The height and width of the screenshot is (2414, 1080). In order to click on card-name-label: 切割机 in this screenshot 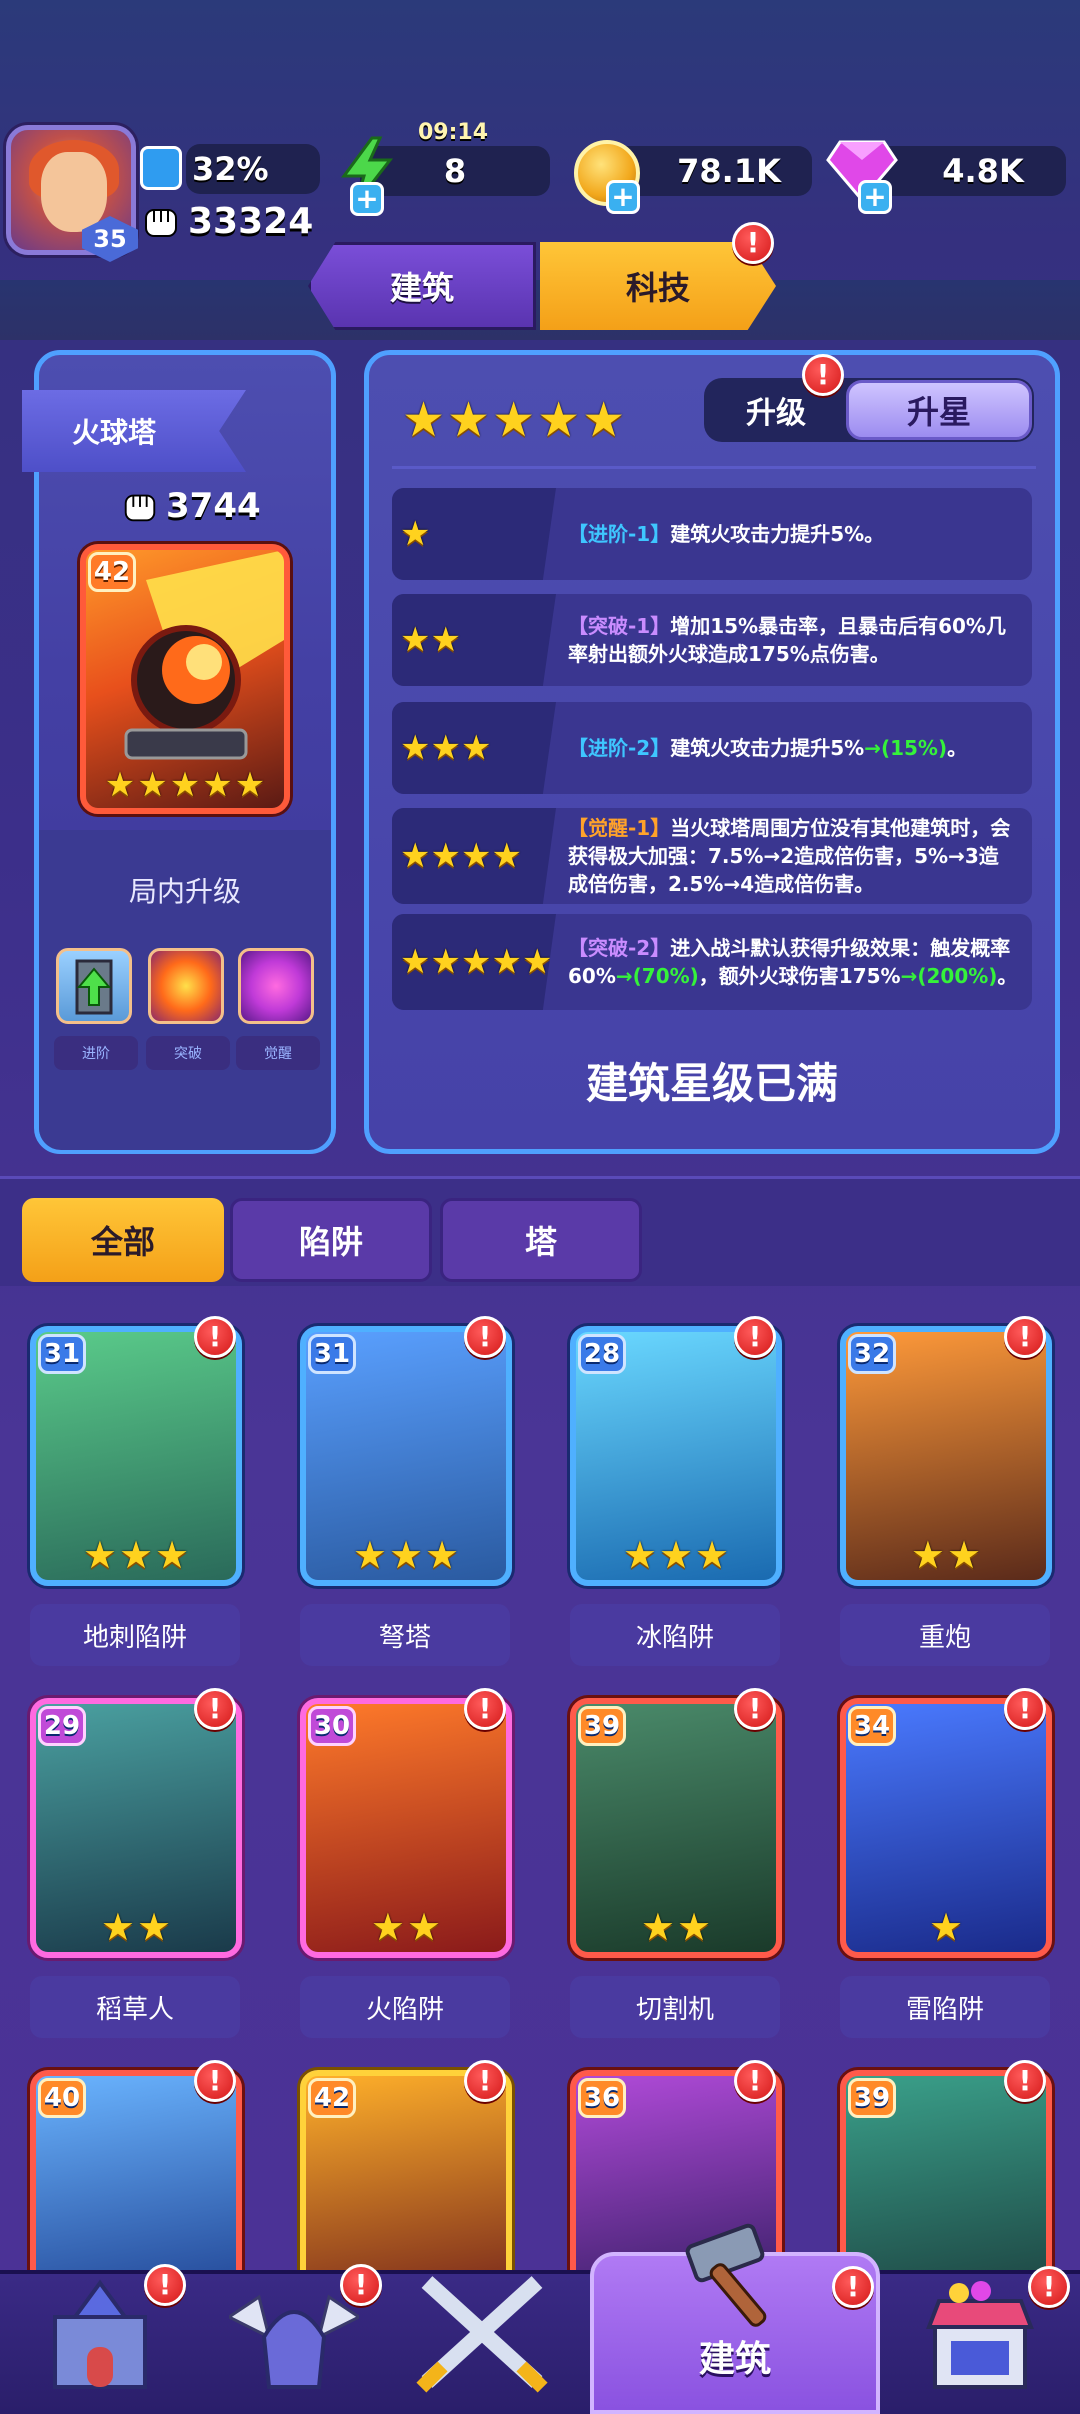, I will do `click(675, 2007)`.